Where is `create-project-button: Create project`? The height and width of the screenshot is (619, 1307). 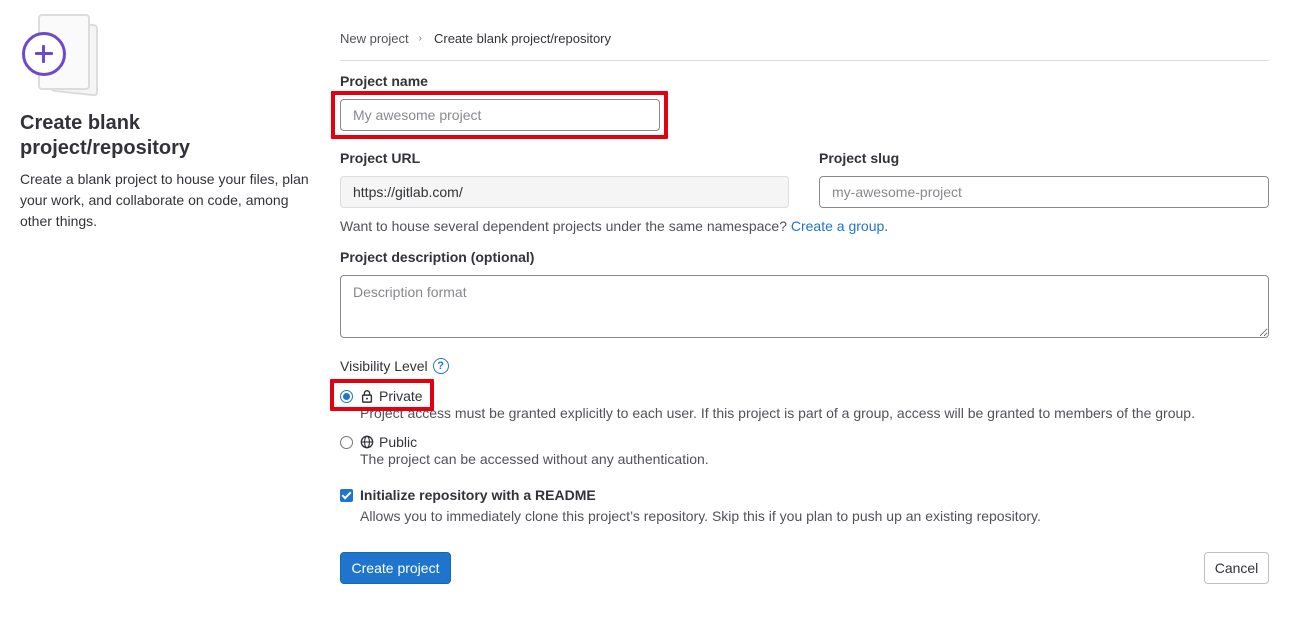
create-project-button: Create project is located at coordinates (395, 568).